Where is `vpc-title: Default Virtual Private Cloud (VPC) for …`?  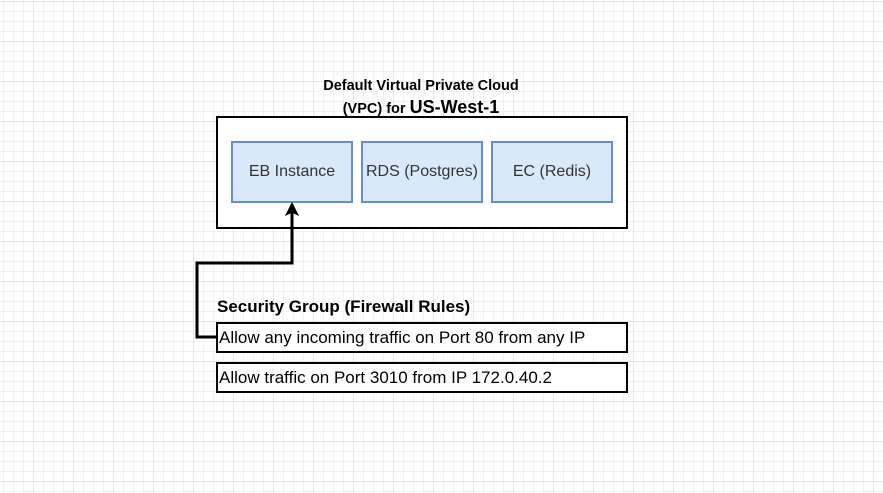 vpc-title: Default Virtual Private Cloud (VPC) for … is located at coordinates (421, 98).